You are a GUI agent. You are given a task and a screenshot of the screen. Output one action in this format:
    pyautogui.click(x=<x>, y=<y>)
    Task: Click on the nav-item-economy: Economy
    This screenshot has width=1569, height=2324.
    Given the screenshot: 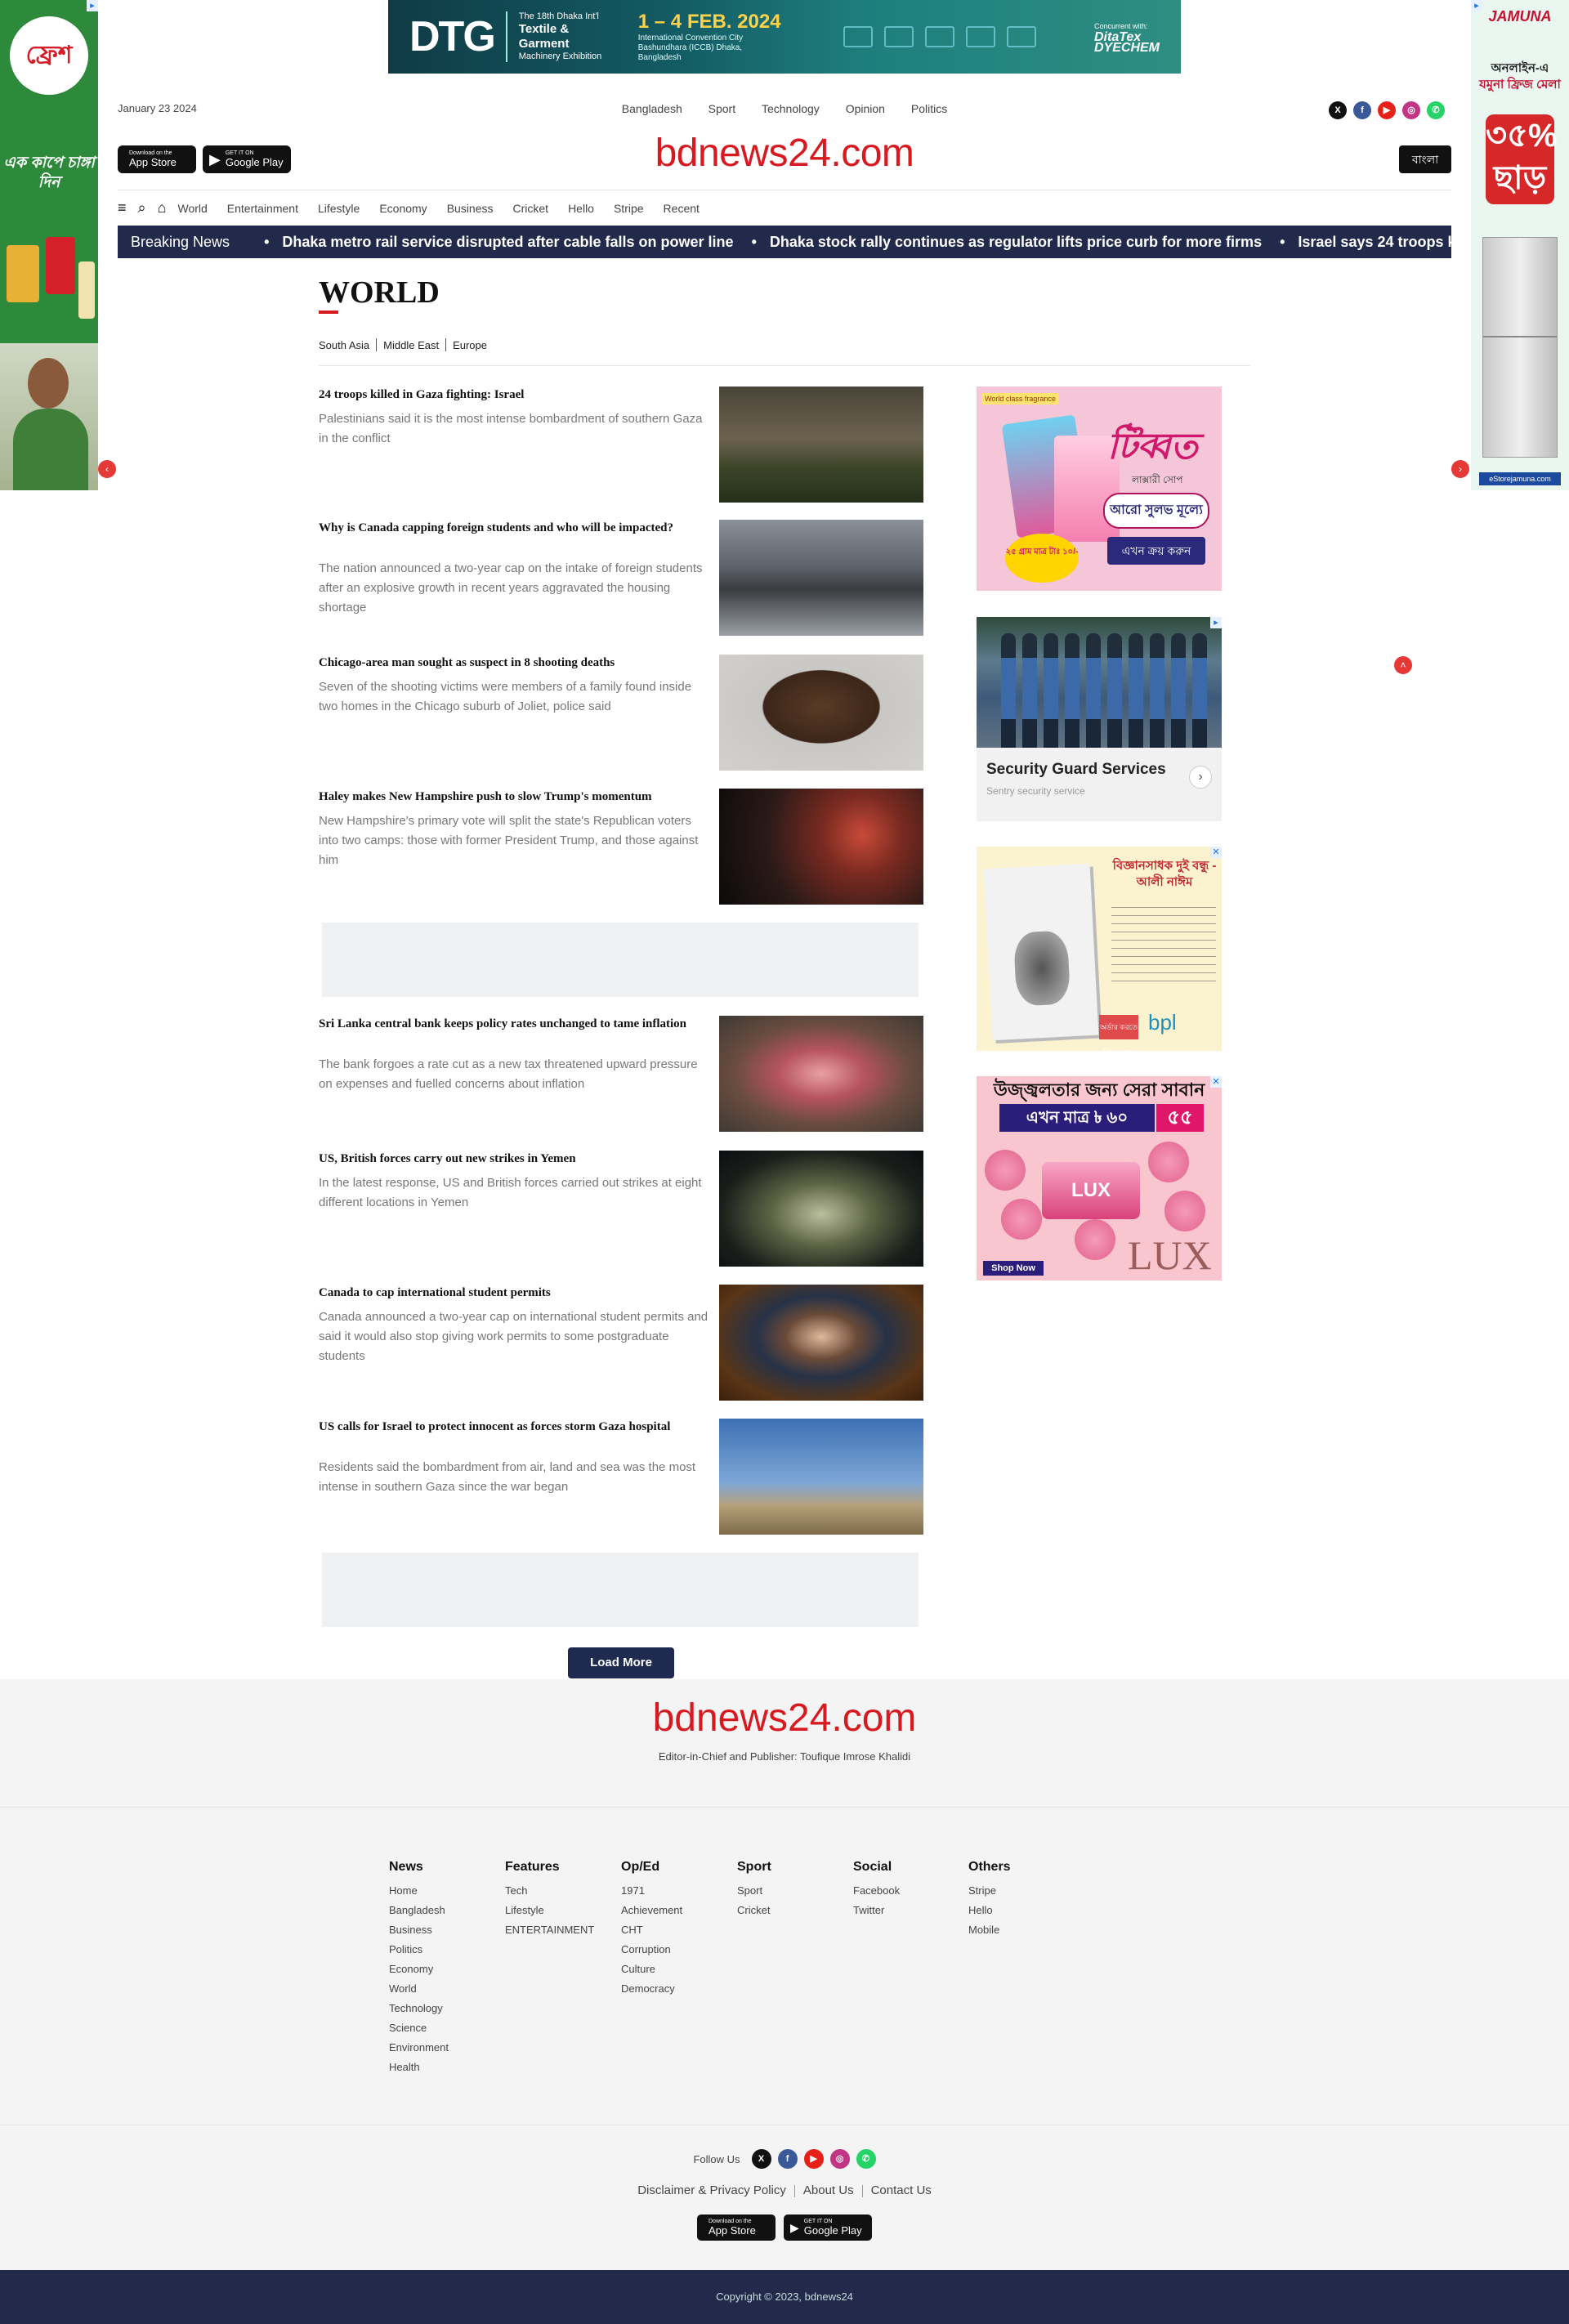 What is the action you would take?
    pyautogui.click(x=403, y=208)
    